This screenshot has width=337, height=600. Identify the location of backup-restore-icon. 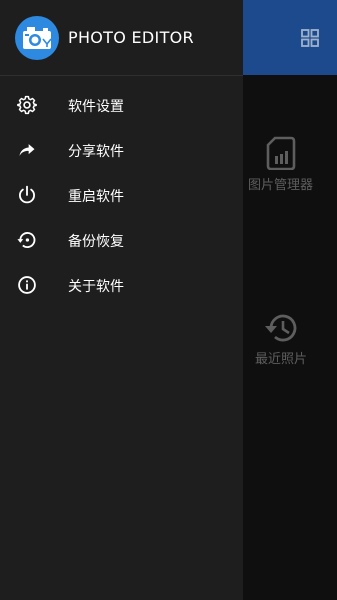
(27, 240).